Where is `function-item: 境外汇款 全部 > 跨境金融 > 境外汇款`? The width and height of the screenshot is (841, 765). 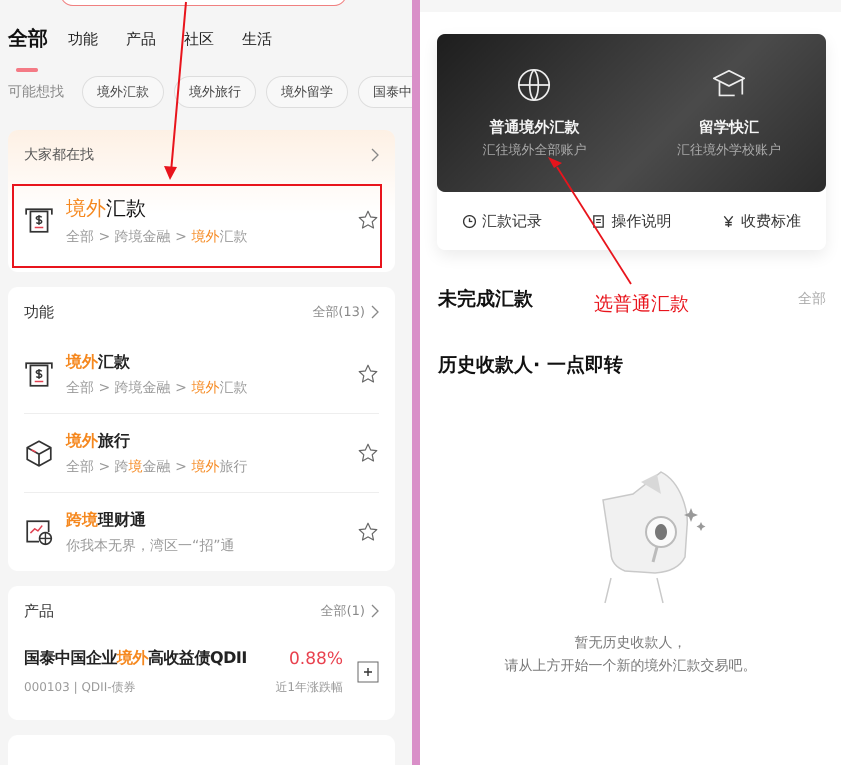
function-item: 境外汇款 全部 > 跨境金融 > 境外汇款 is located at coordinates (201, 374).